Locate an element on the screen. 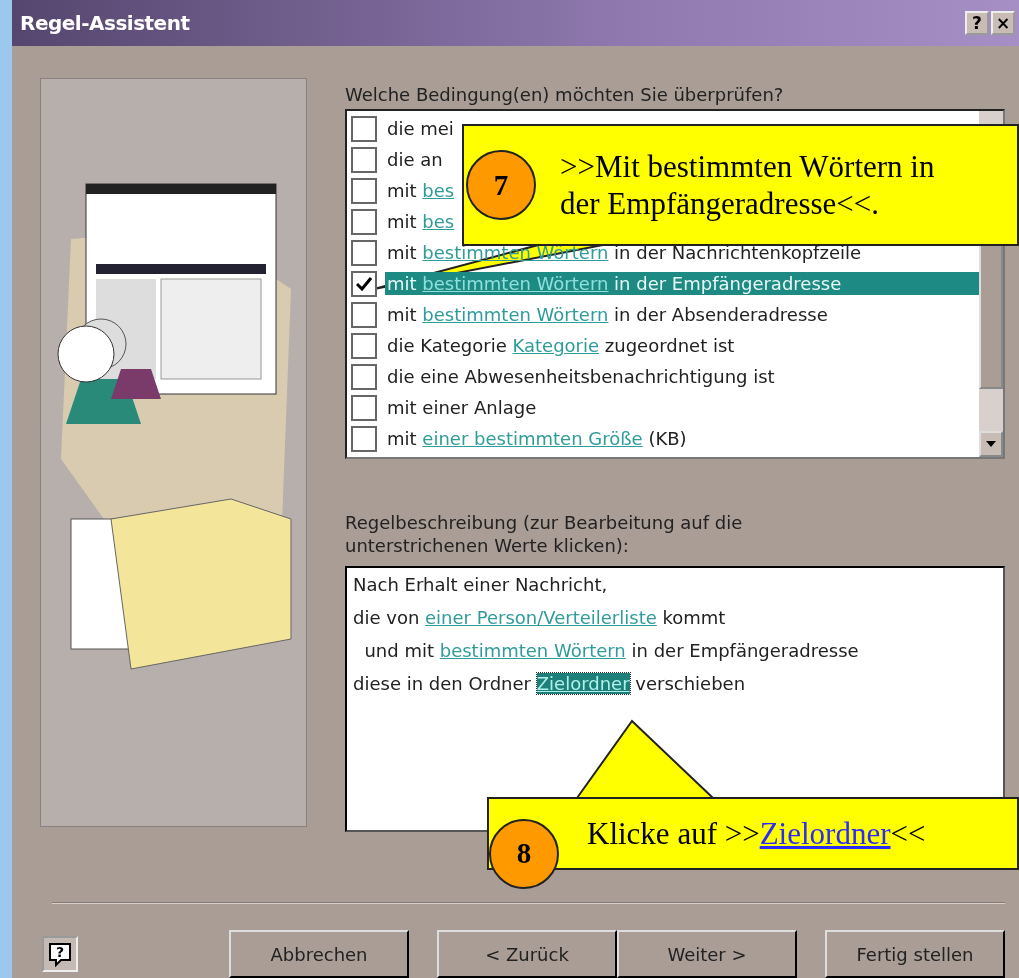 Image resolution: width=1019 pixels, height=978 pixels. step-number-badge: 7 is located at coordinates (501, 185).